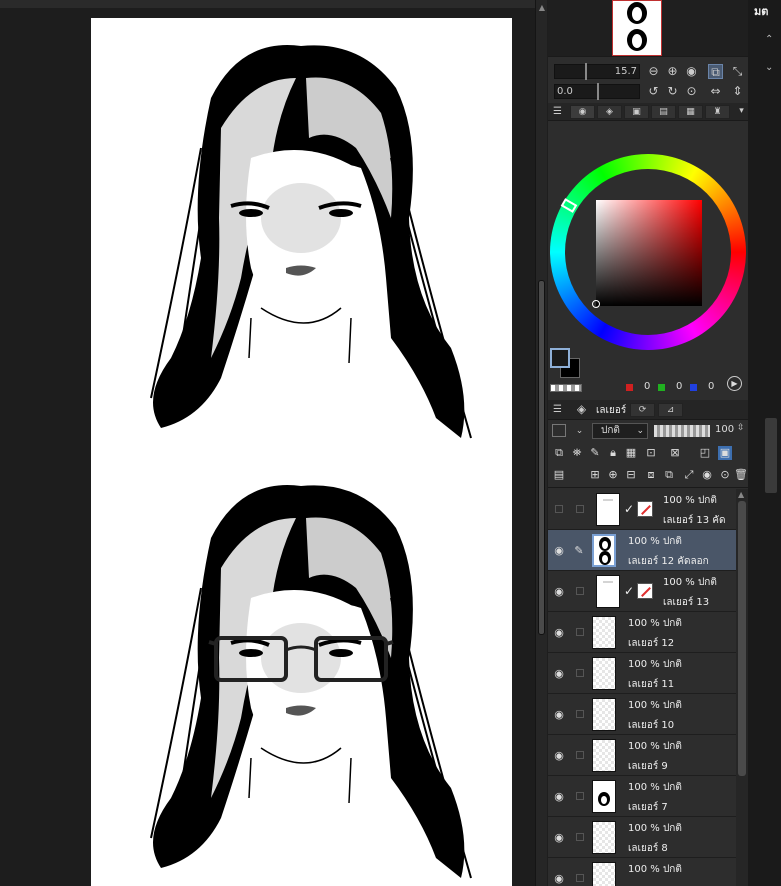  I want to click on layer-name-label: เลเยอร์ 10, so click(651, 725).